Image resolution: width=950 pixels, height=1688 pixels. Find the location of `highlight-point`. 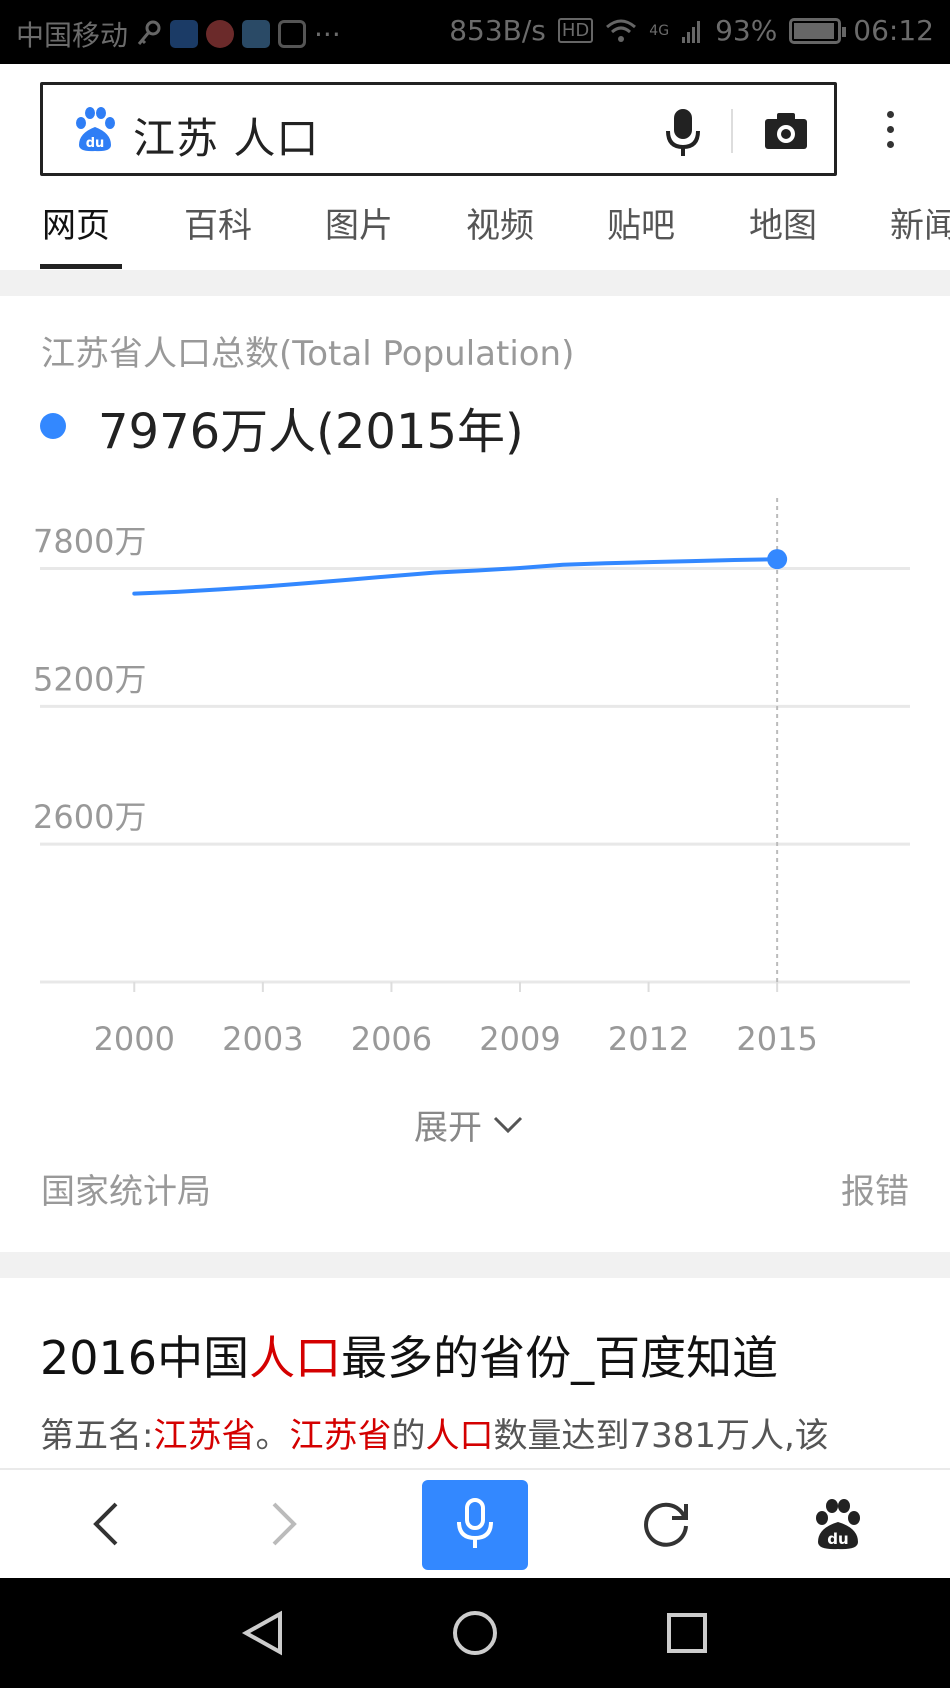

highlight-point is located at coordinates (777, 559).